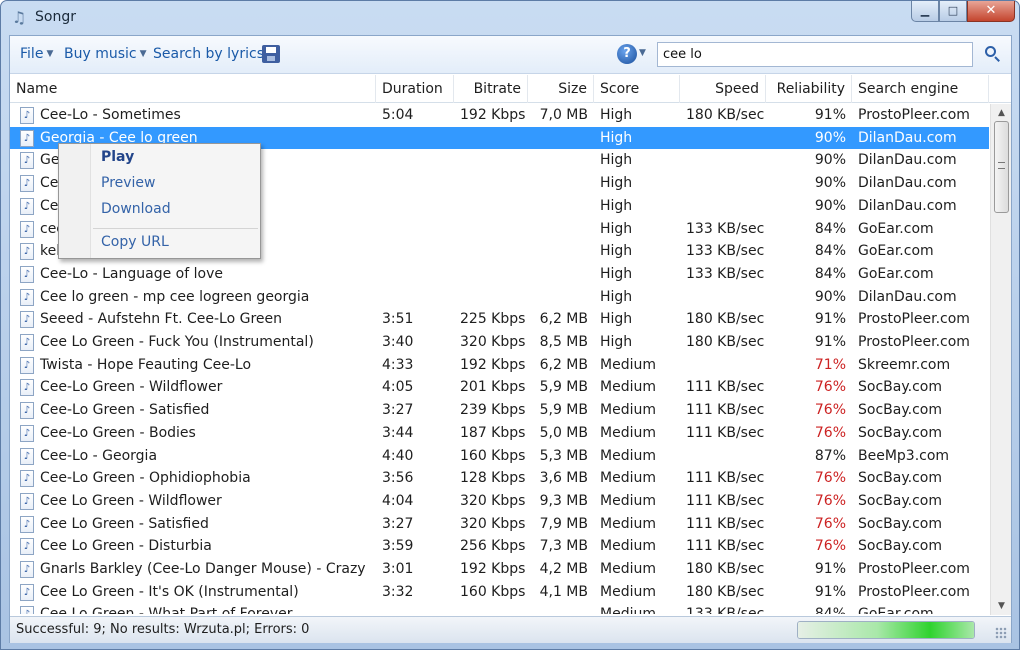 The height and width of the screenshot is (650, 1020). What do you see at coordinates (36, 54) in the screenshot?
I see `menu-file: File ▼` at bounding box center [36, 54].